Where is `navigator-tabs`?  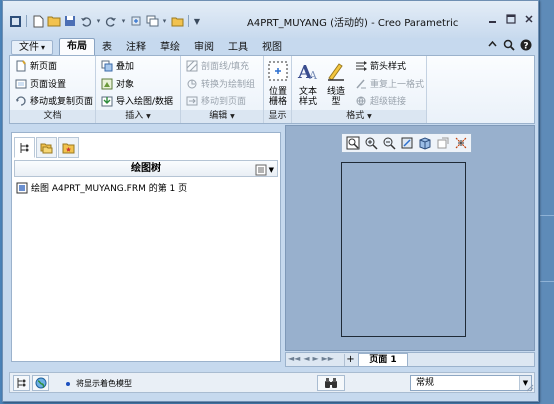 navigator-tabs is located at coordinates (46, 147).